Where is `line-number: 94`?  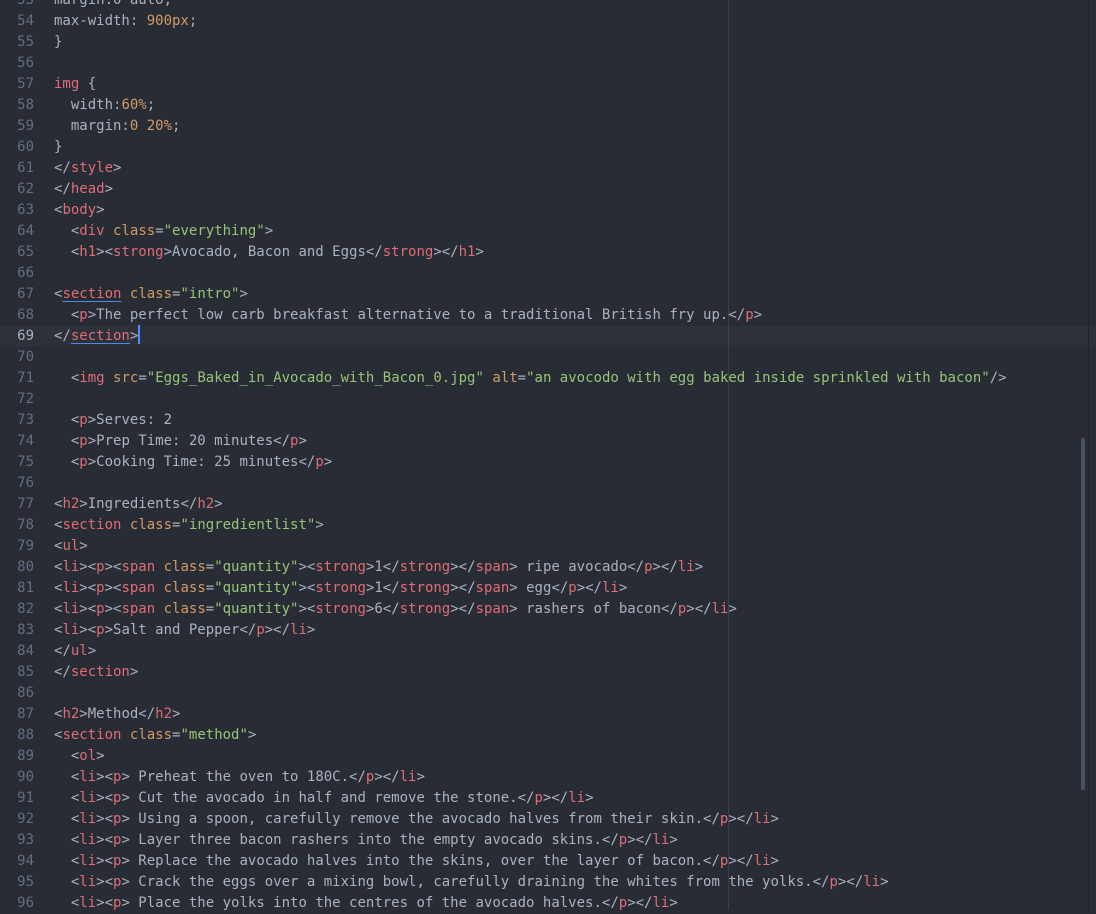 line-number: 94 is located at coordinates (25, 861).